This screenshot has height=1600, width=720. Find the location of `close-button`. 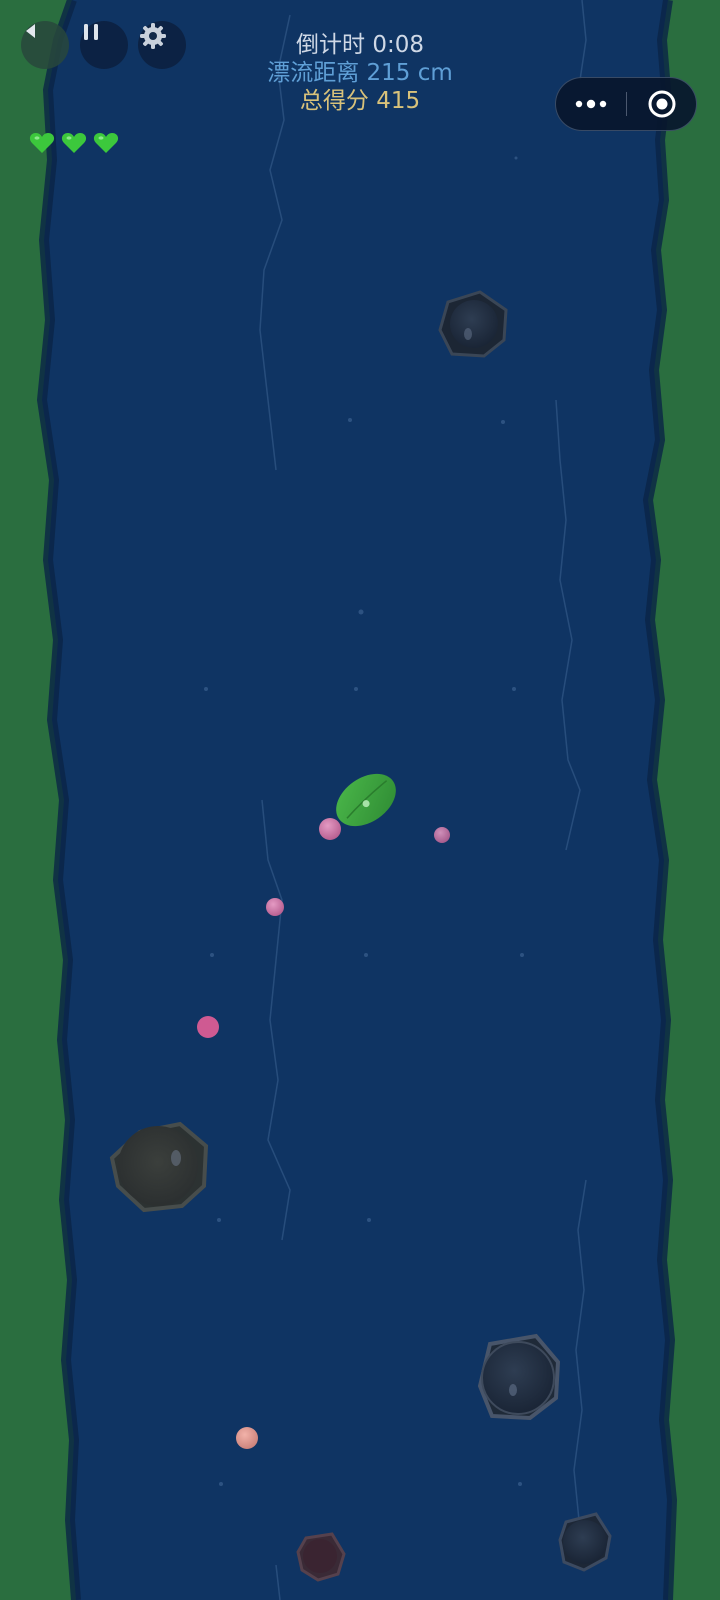

close-button is located at coordinates (662, 104).